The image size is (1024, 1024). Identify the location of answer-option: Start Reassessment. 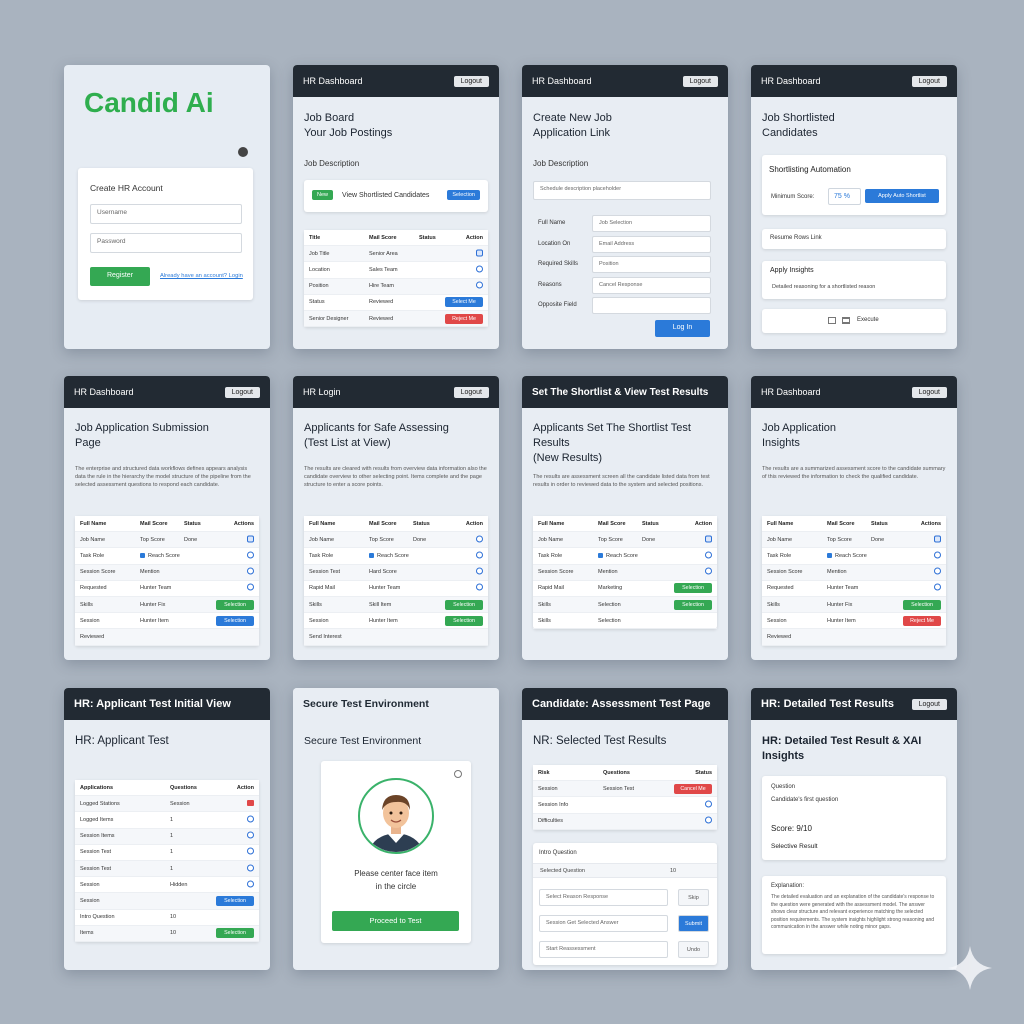
(603, 949).